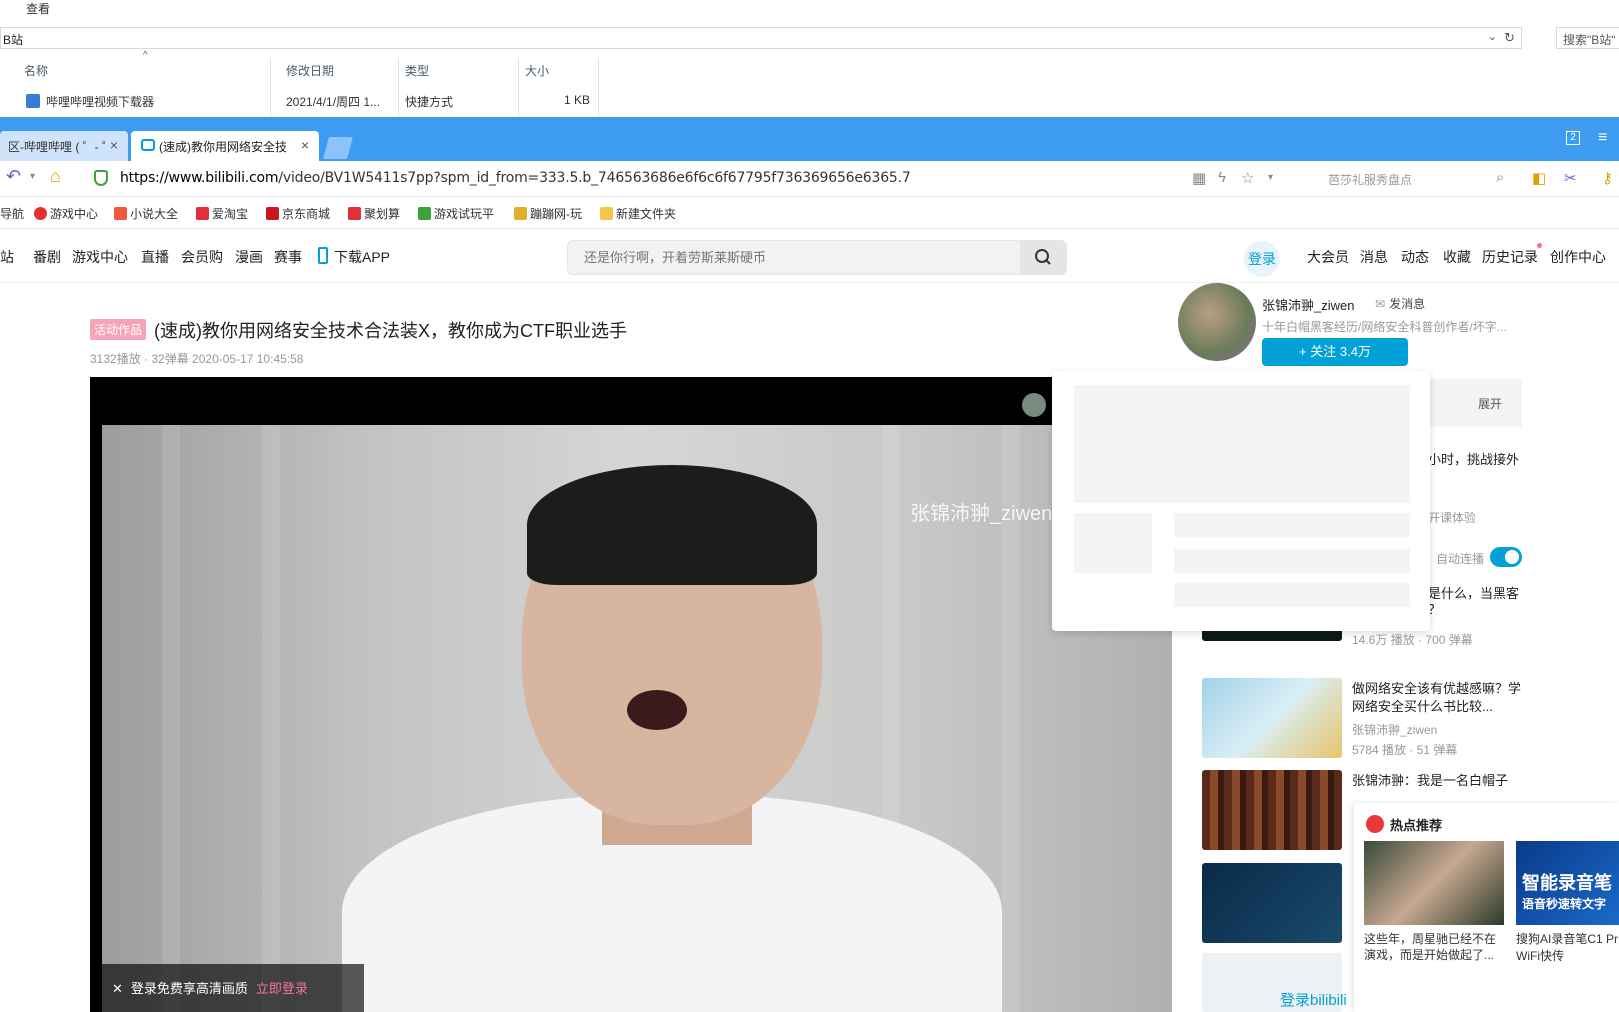  I want to click on nav-home: 站, so click(7, 257).